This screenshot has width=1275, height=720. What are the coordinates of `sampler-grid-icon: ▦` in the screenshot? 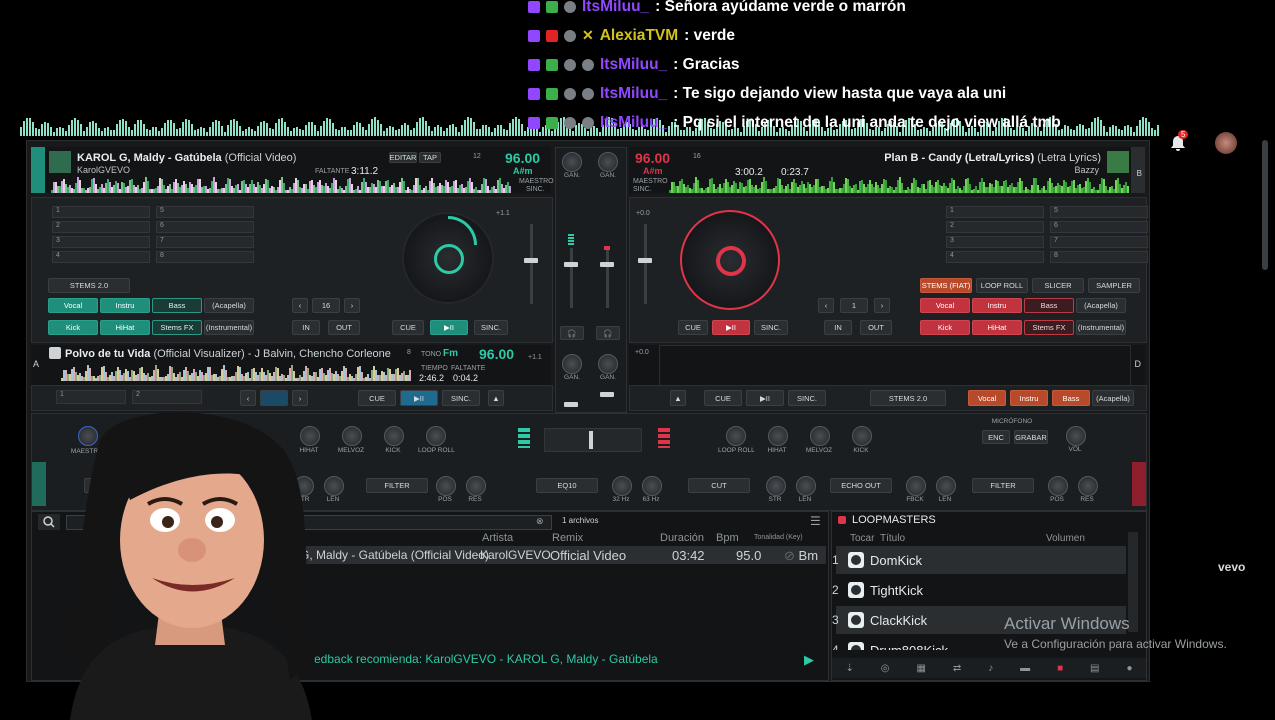 It's located at (920, 668).